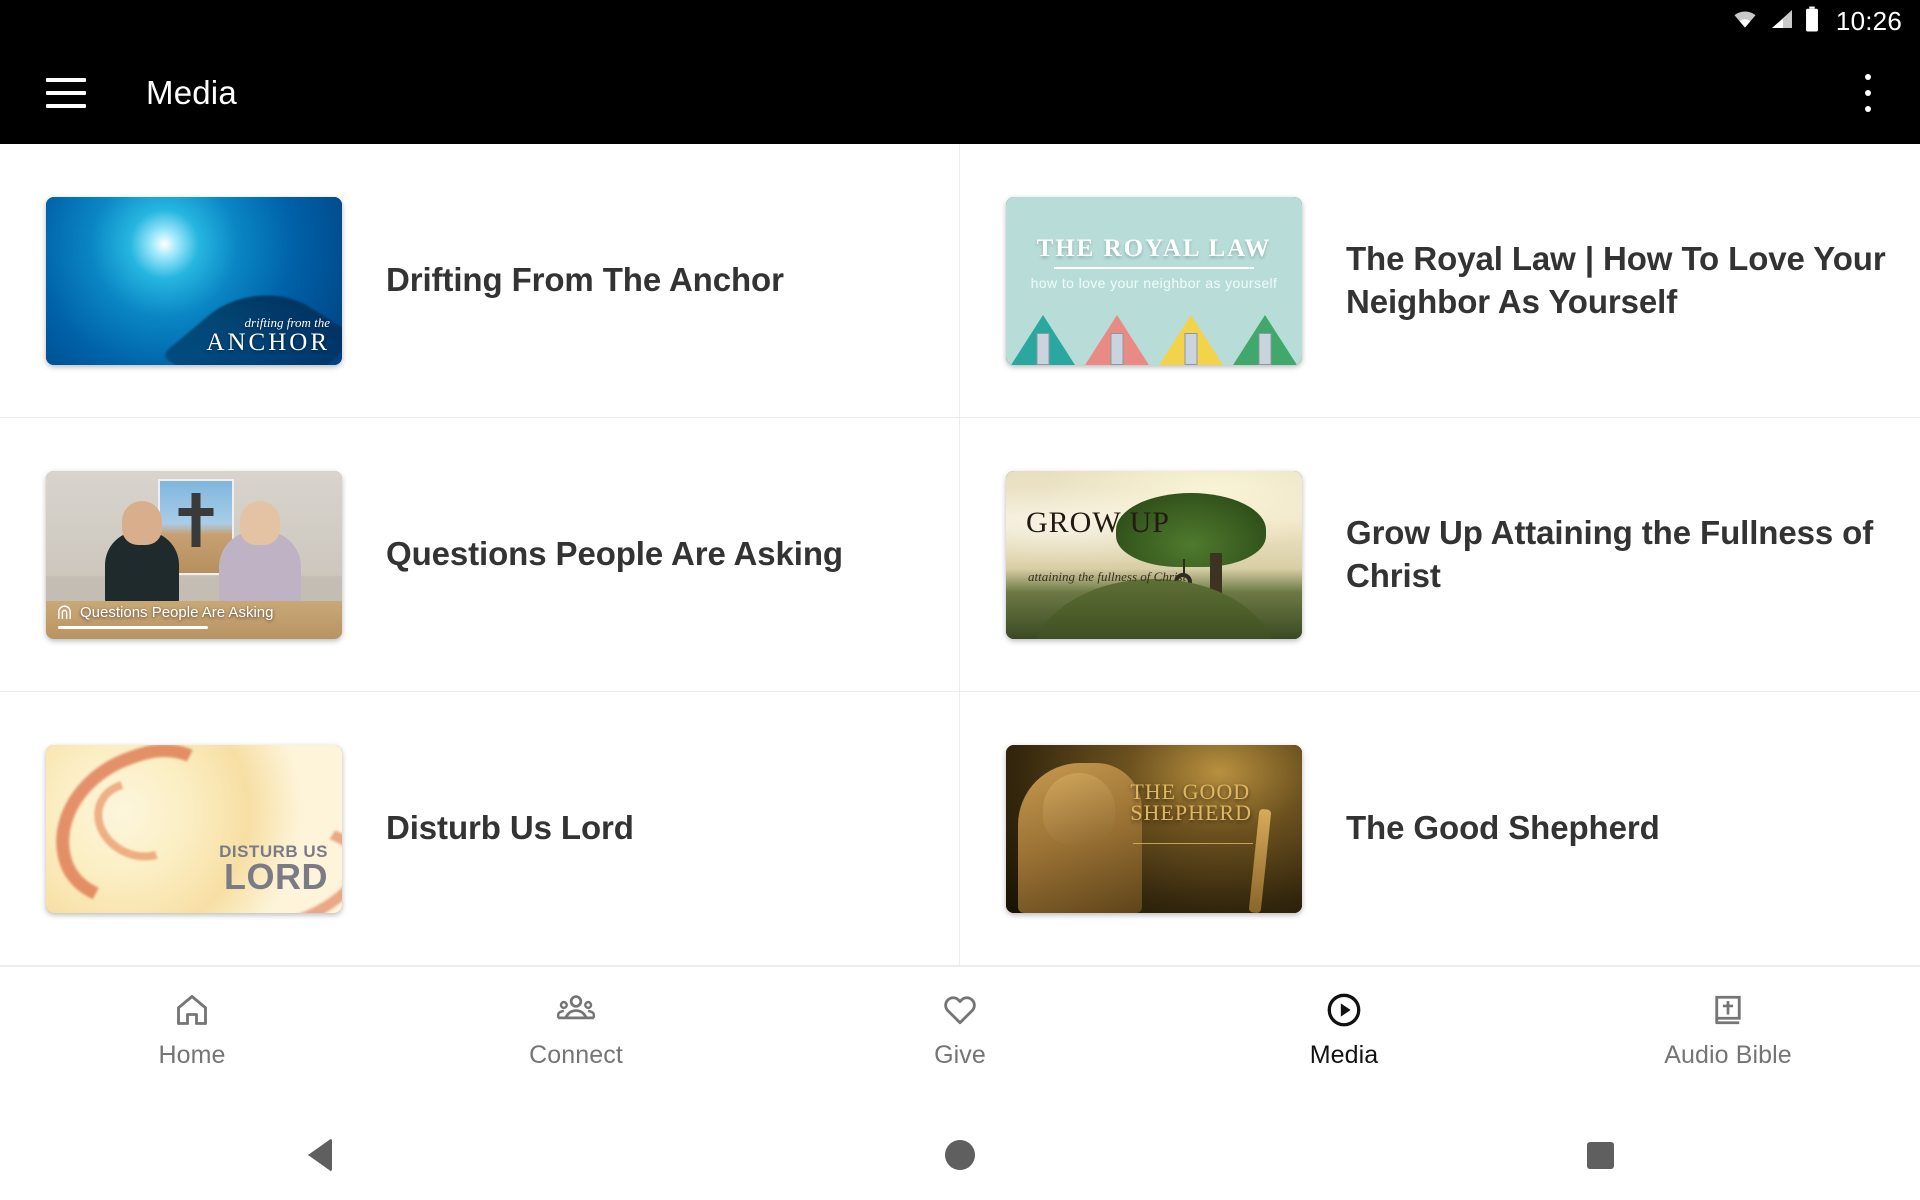  What do you see at coordinates (191, 92) in the screenshot?
I see `page-title: Media` at bounding box center [191, 92].